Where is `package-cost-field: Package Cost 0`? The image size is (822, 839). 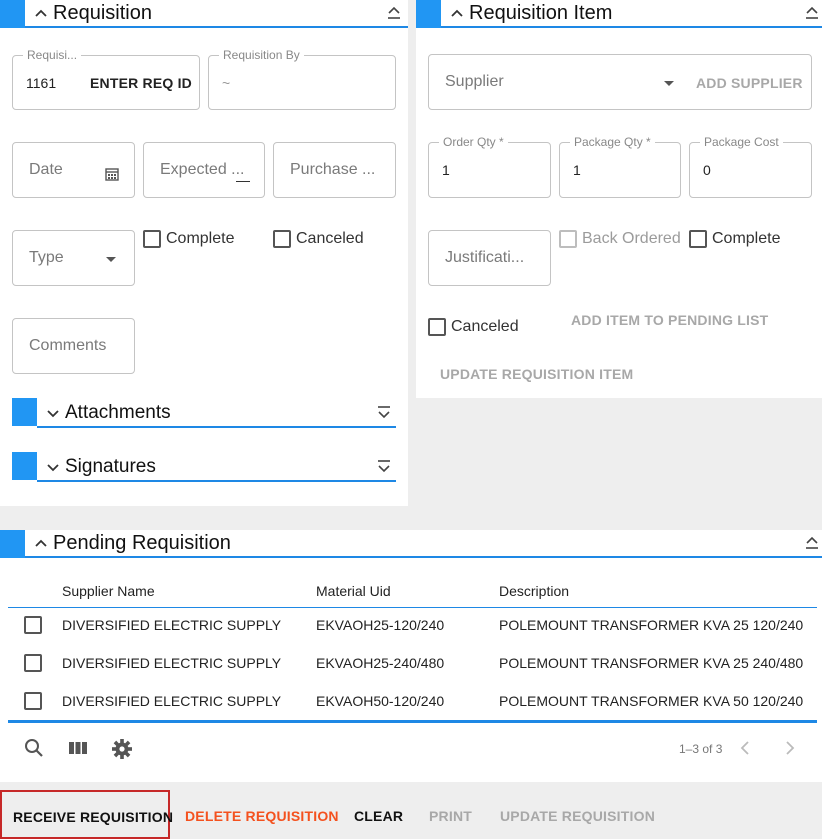 package-cost-field: Package Cost 0 is located at coordinates (750, 166).